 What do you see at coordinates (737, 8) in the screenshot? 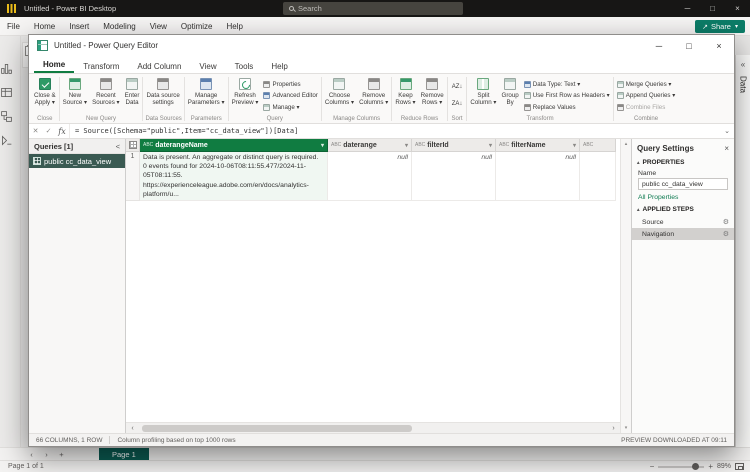
I see `close-button: ×` at bounding box center [737, 8].